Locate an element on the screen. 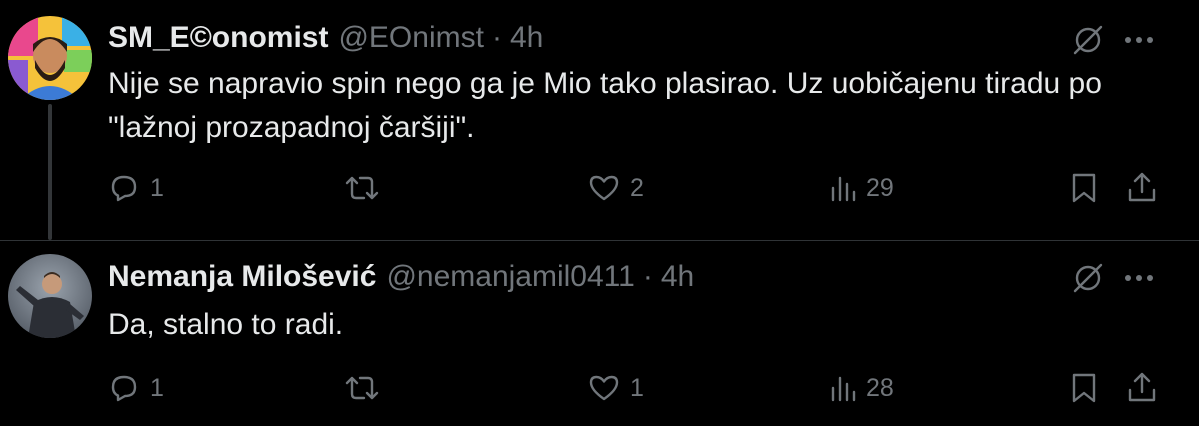 This screenshot has height=426, width=1199. display-name: SM_E©onomist is located at coordinates (218, 38).